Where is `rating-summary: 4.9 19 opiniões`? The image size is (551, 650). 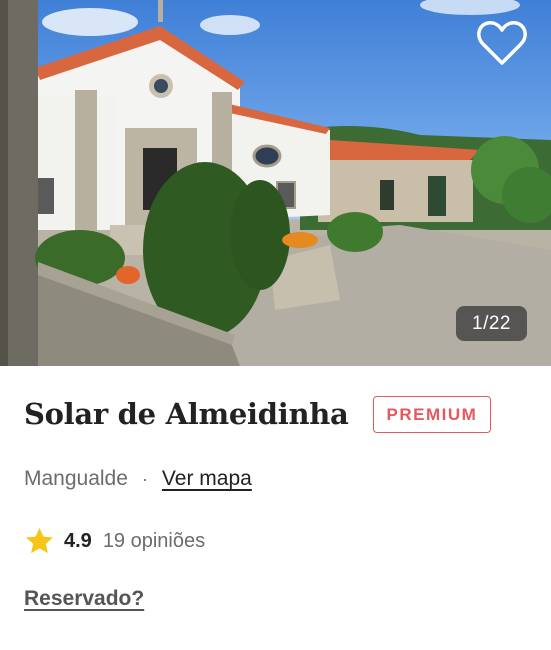 rating-summary: 4.9 19 opiniões is located at coordinates (275, 541).